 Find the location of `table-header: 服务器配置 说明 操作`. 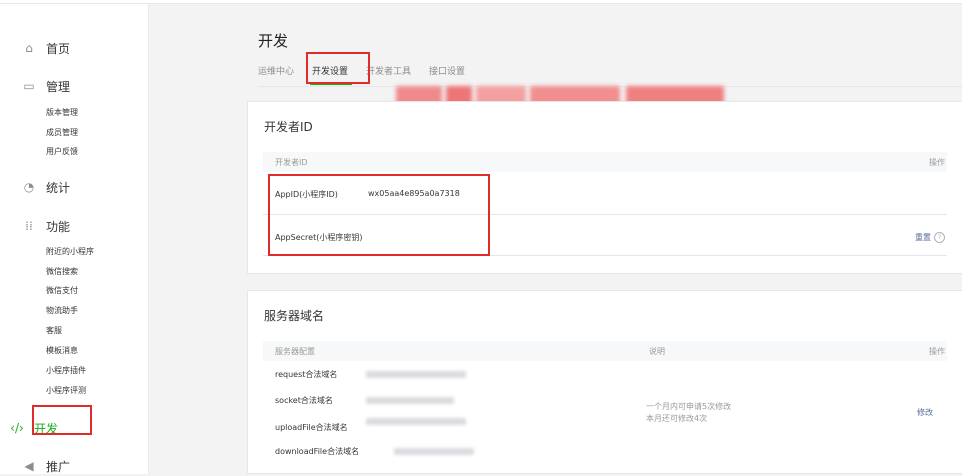

table-header: 服务器配置 说明 操作 is located at coordinates (605, 351).